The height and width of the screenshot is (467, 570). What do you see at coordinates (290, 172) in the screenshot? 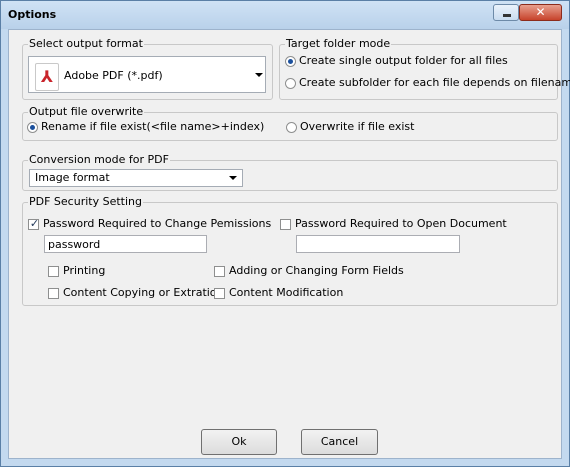
I see `conversion-mode-group: Conversion mode for PDF Image format` at bounding box center [290, 172].